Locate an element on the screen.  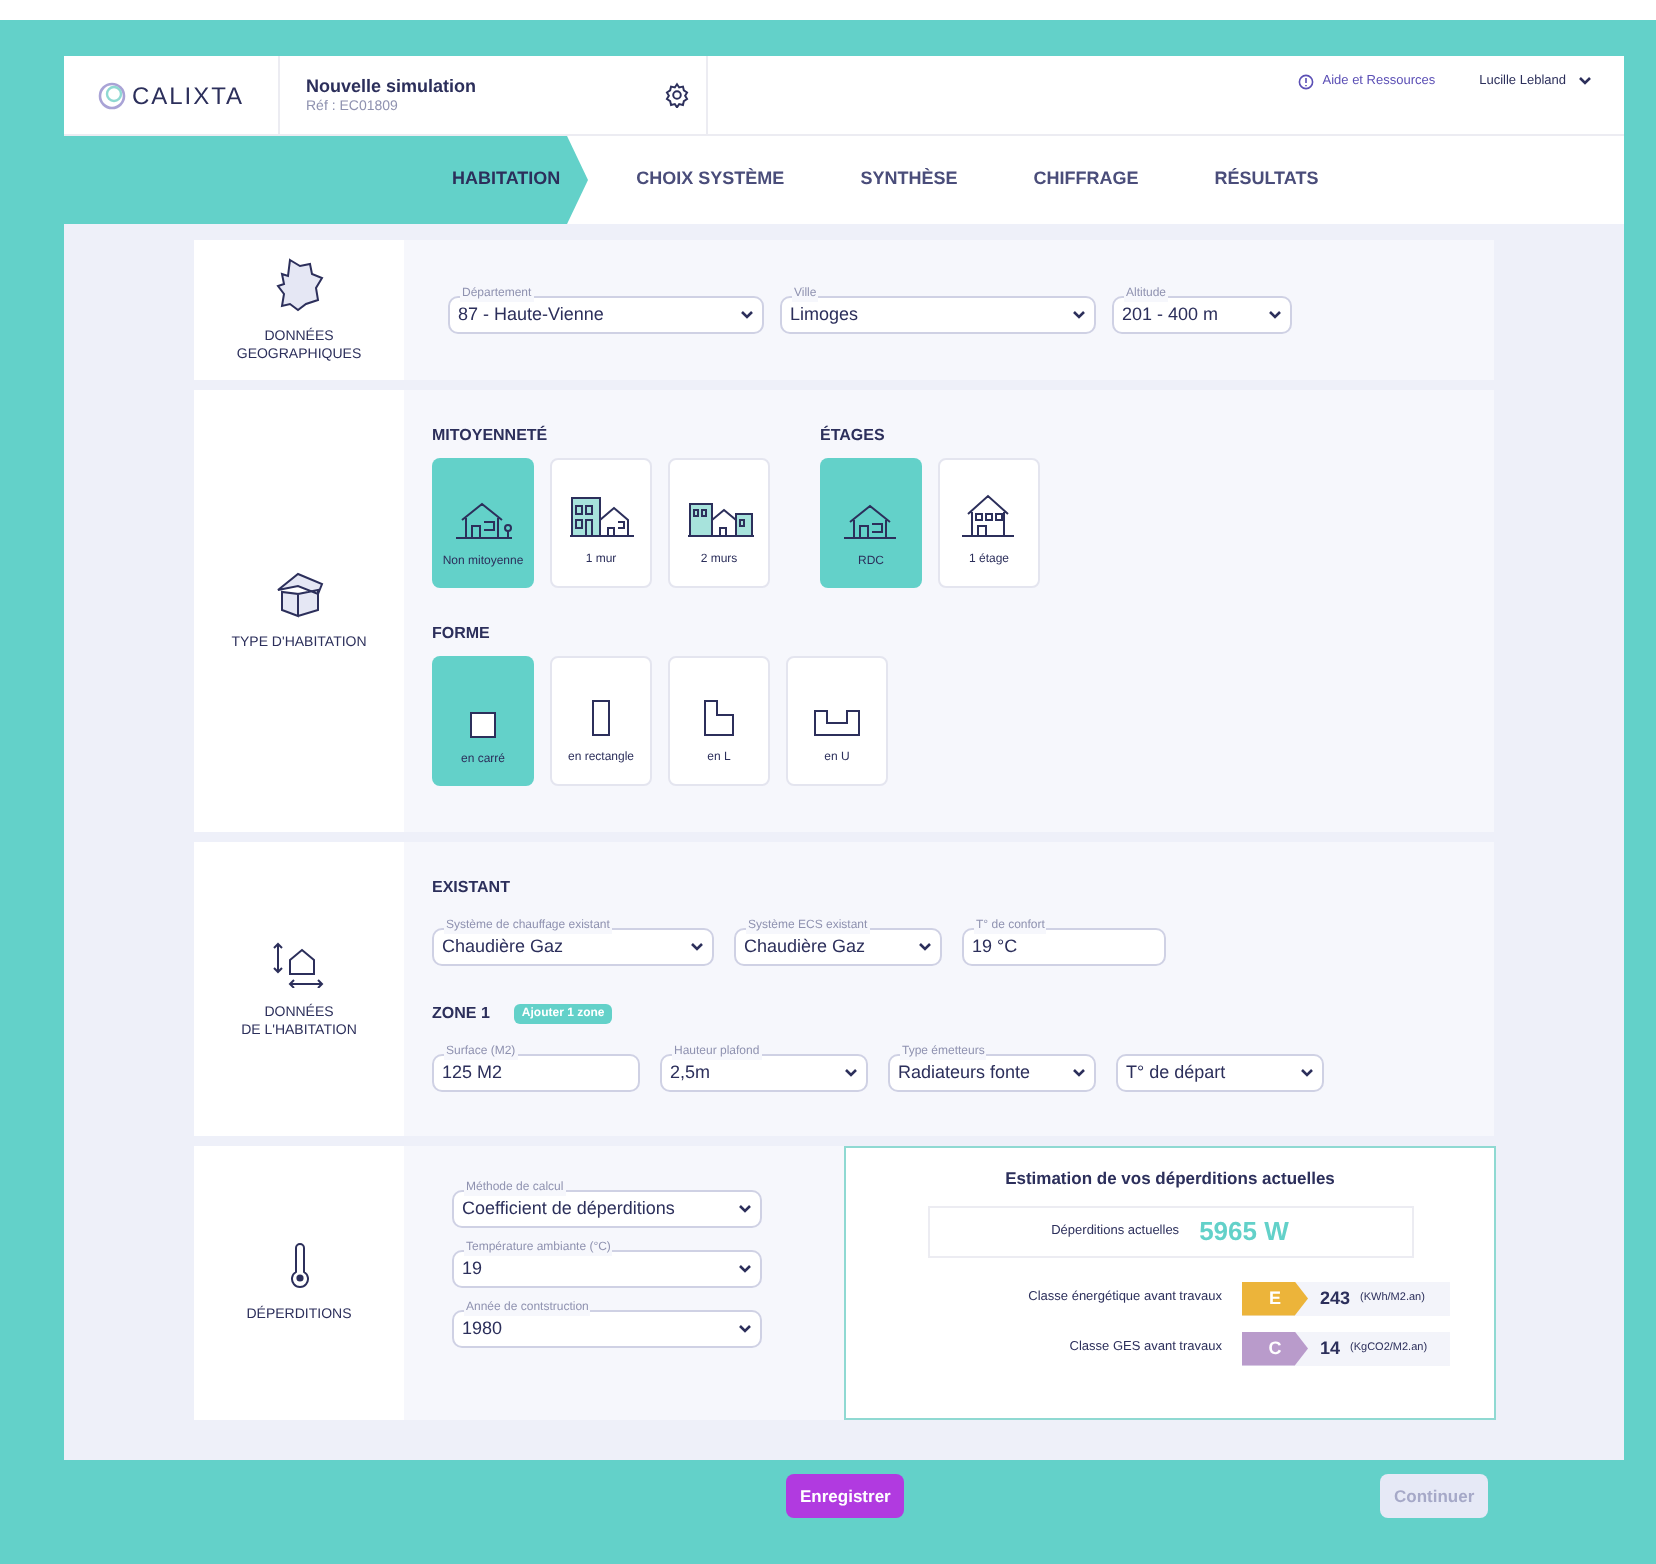
section-heading: ÉTAGES is located at coordinates (853, 436).